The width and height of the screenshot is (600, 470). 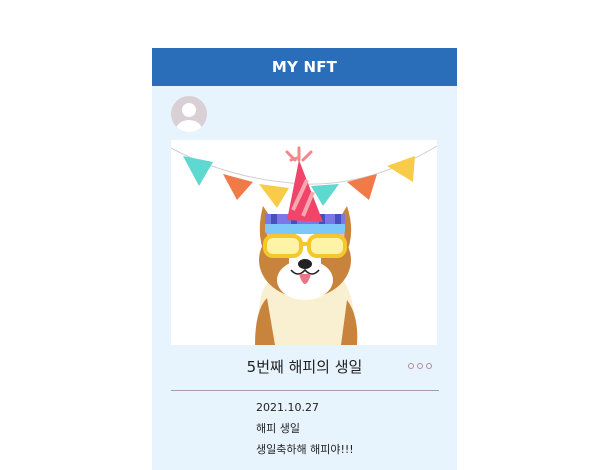 I want to click on nft-info: 2021.10.27 해피 생일 생일축하해 해피야!!!, so click(x=305, y=431).